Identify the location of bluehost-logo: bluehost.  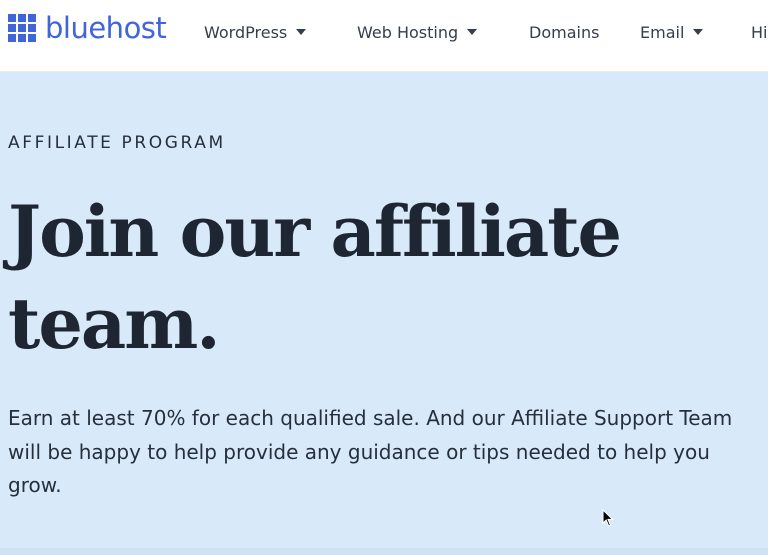
(87, 28).